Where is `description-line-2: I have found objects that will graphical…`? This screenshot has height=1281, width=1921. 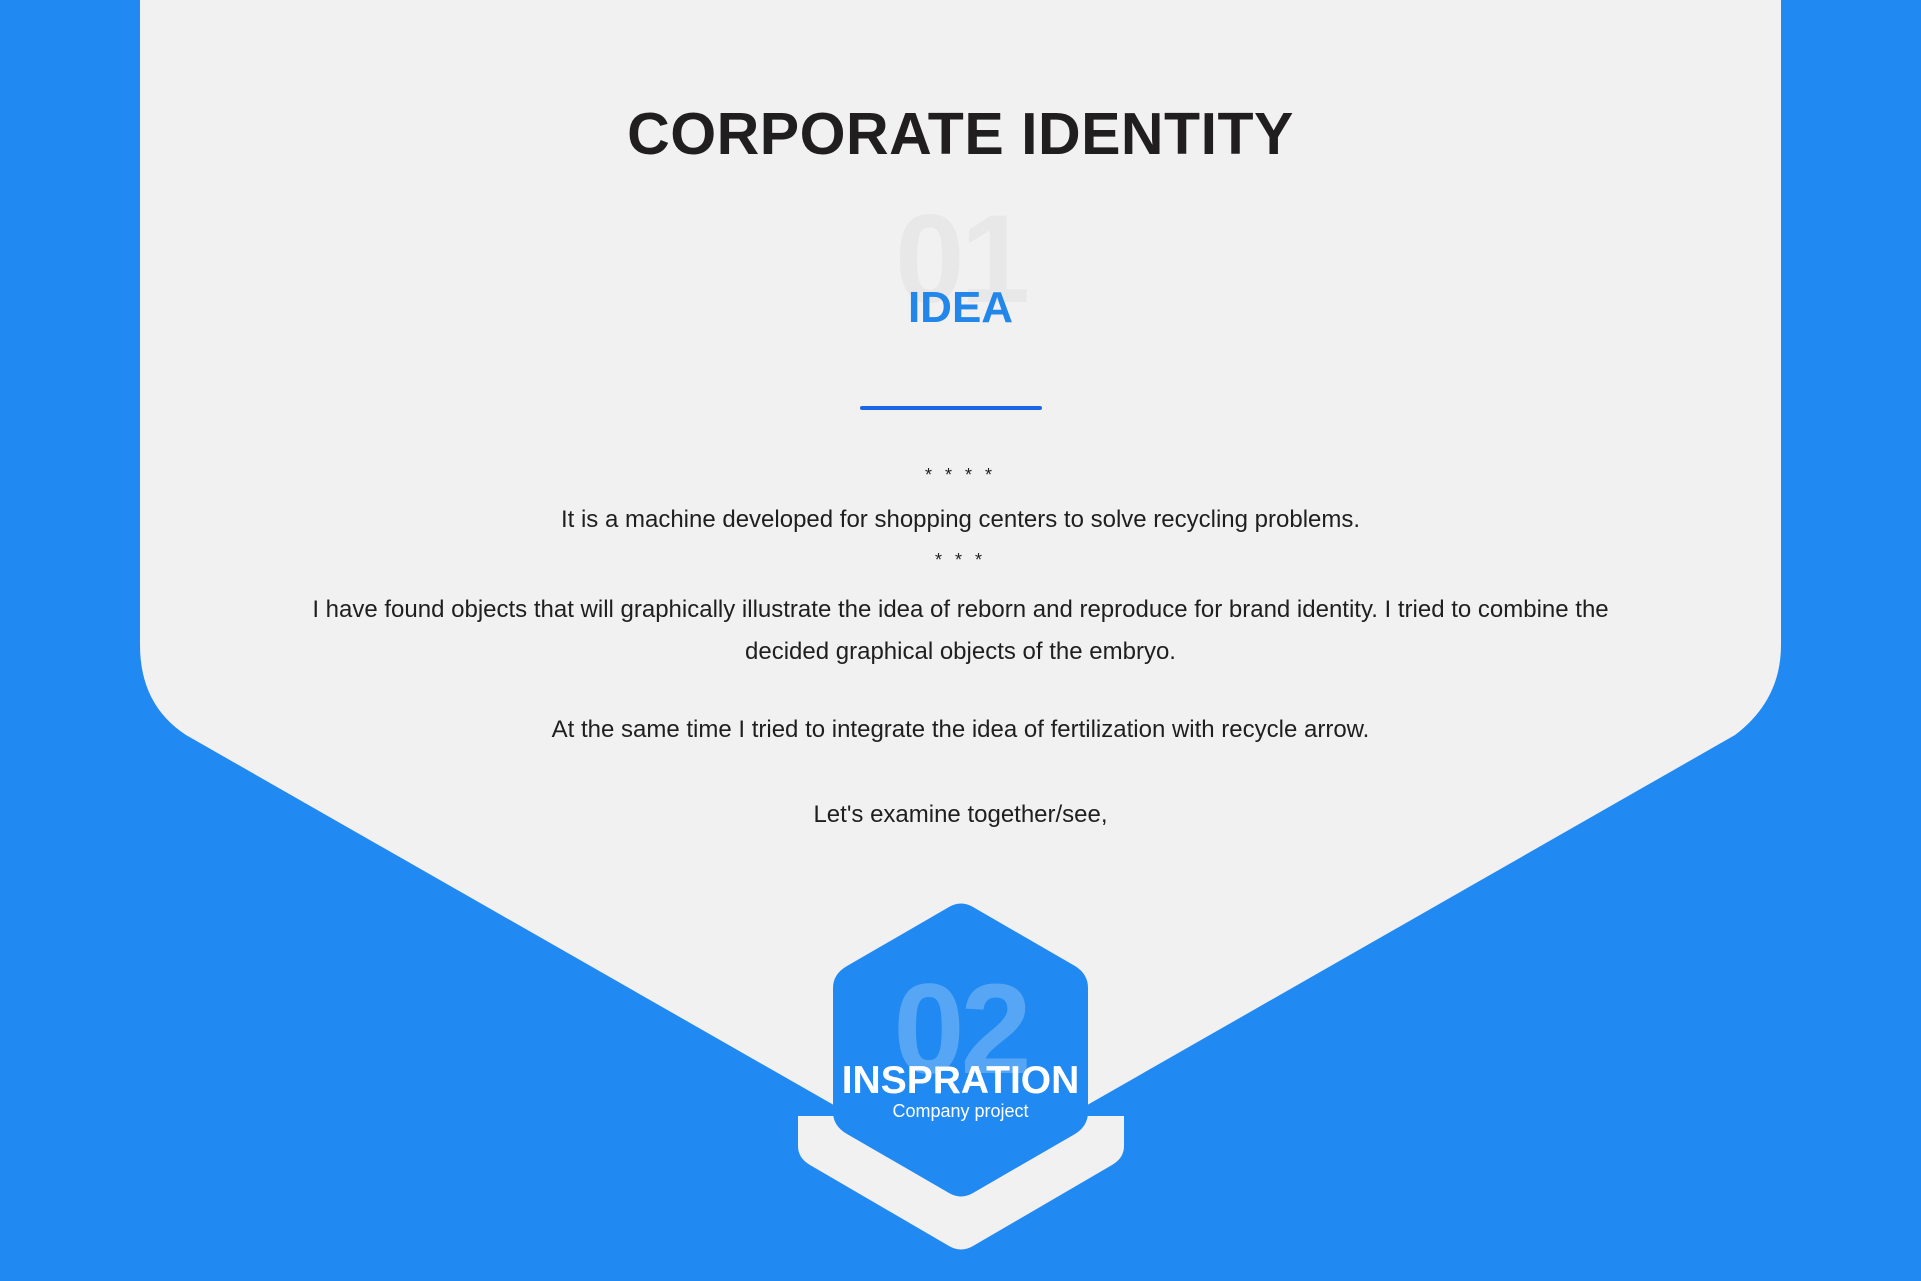 description-line-2: I have found objects that will graphical… is located at coordinates (960, 630).